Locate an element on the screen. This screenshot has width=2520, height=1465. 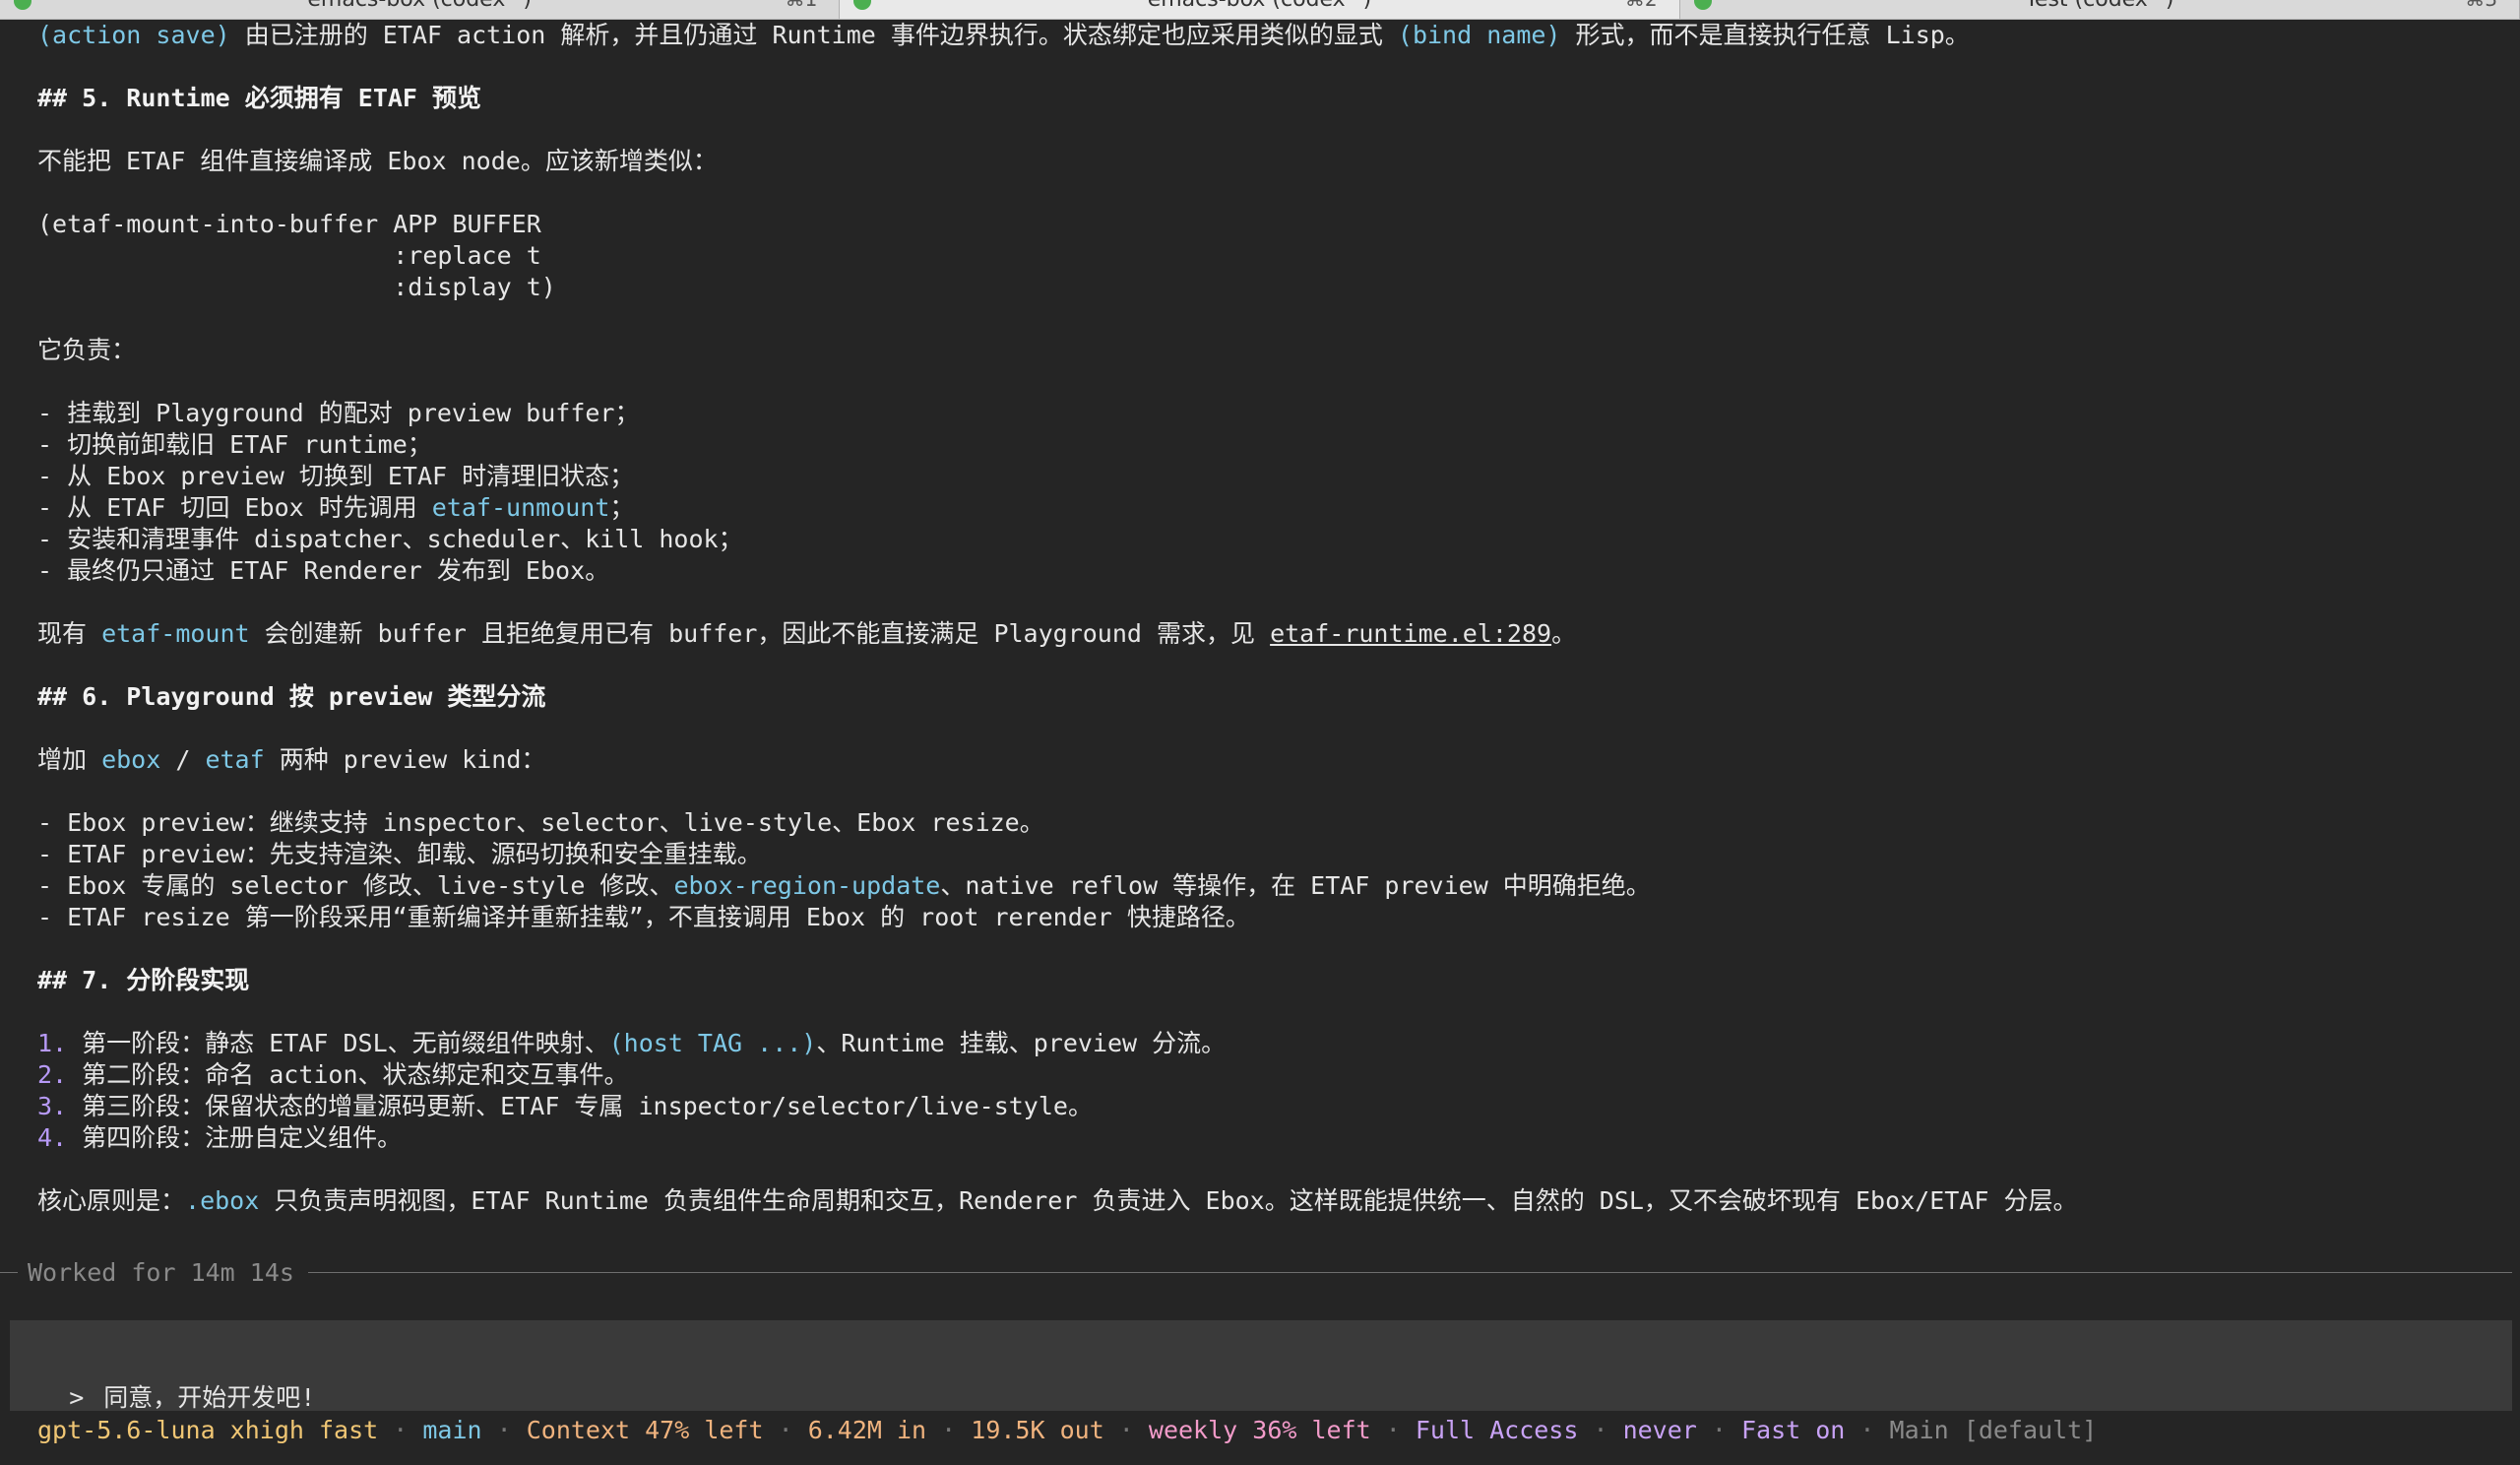
code-span: etaf is located at coordinates (235, 759).